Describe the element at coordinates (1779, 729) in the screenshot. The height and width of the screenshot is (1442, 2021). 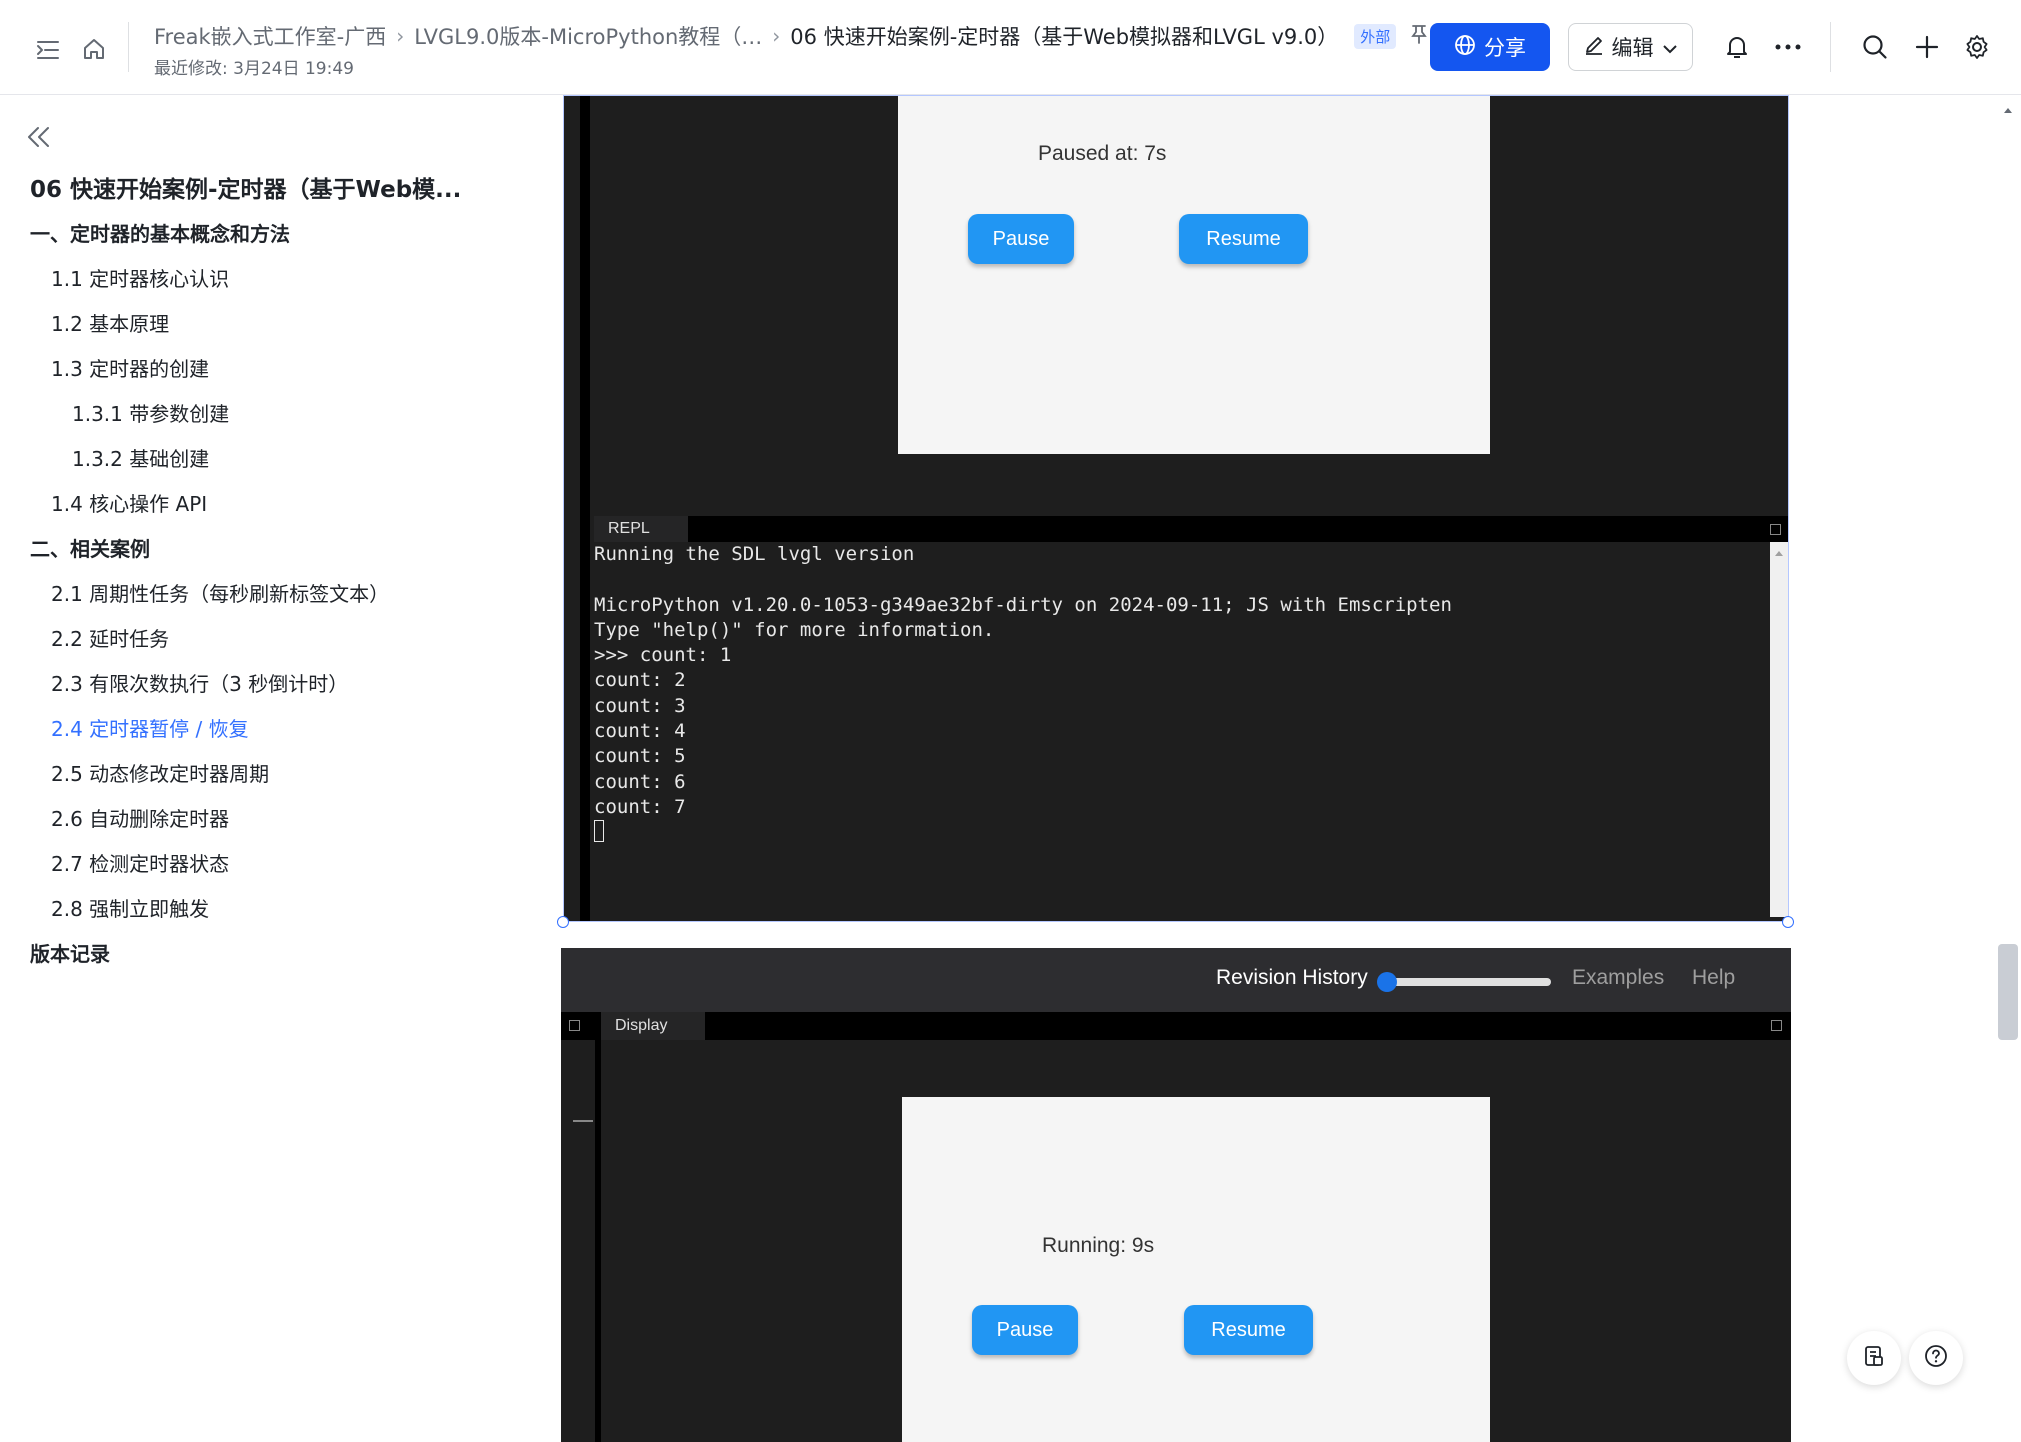
I see `terminal-scrollbar` at that location.